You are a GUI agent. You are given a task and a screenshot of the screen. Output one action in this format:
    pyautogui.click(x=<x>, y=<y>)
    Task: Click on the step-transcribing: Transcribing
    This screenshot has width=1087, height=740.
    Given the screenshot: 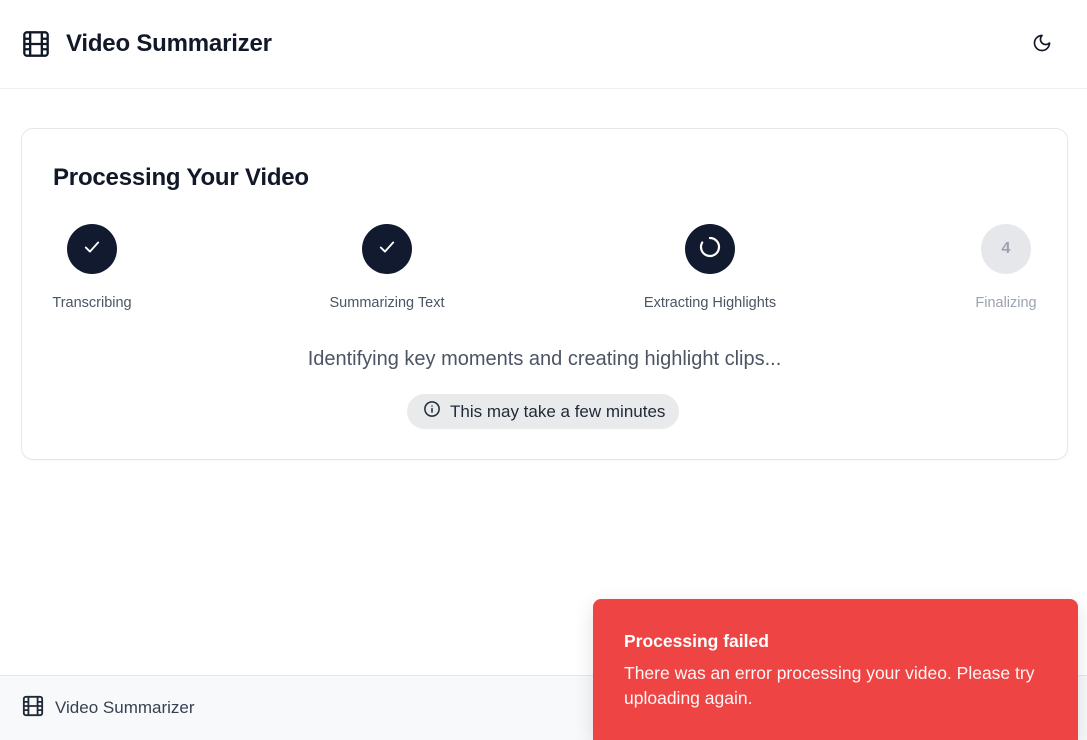 What is the action you would take?
    pyautogui.click(x=92, y=267)
    